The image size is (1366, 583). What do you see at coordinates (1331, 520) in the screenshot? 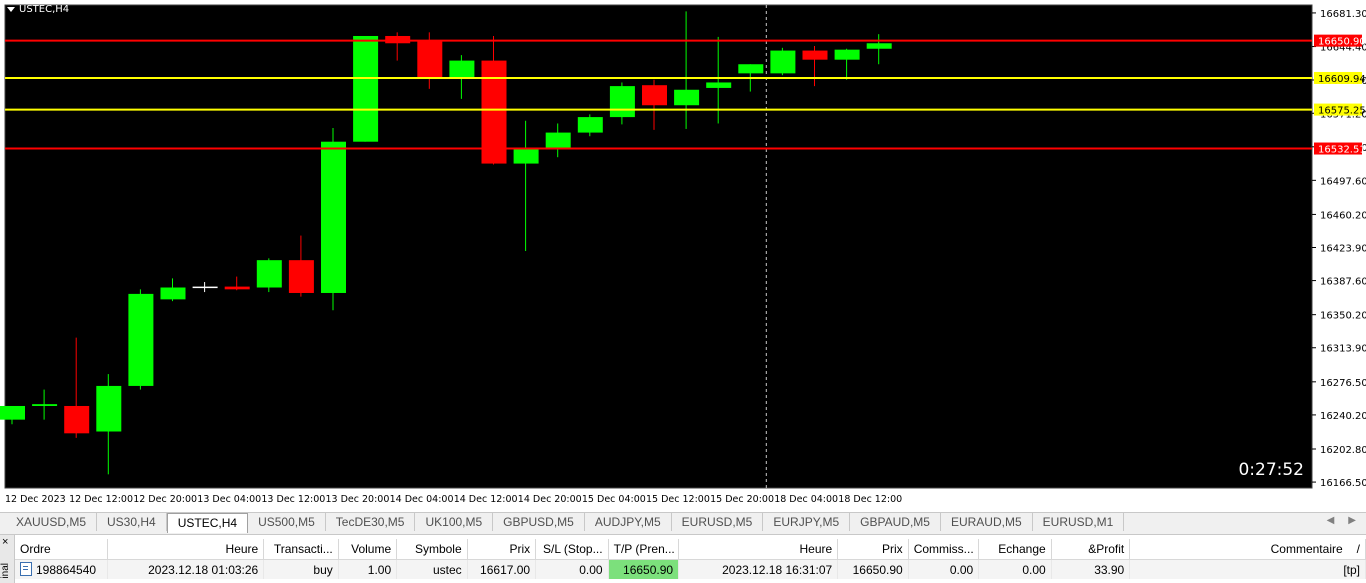
I see `tab-scroll-left-icon: ◀` at bounding box center [1331, 520].